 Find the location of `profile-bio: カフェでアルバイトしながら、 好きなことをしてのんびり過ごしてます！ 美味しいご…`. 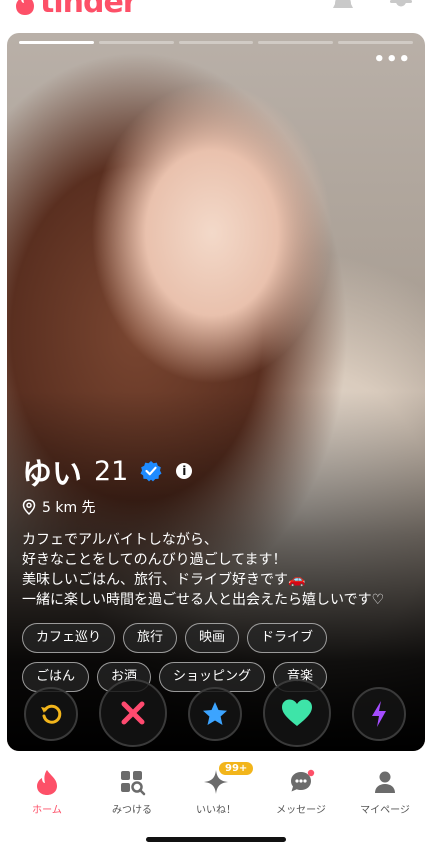

profile-bio: カフェでアルバイトしながら、 好きなことをしてのんびり過ごしてます！ 美味しいご… is located at coordinates (203, 570).